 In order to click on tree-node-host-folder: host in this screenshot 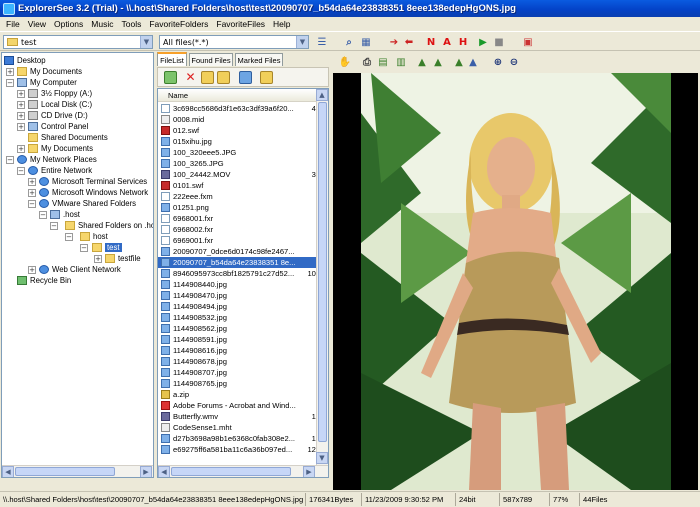, I will do `click(94, 236)`.